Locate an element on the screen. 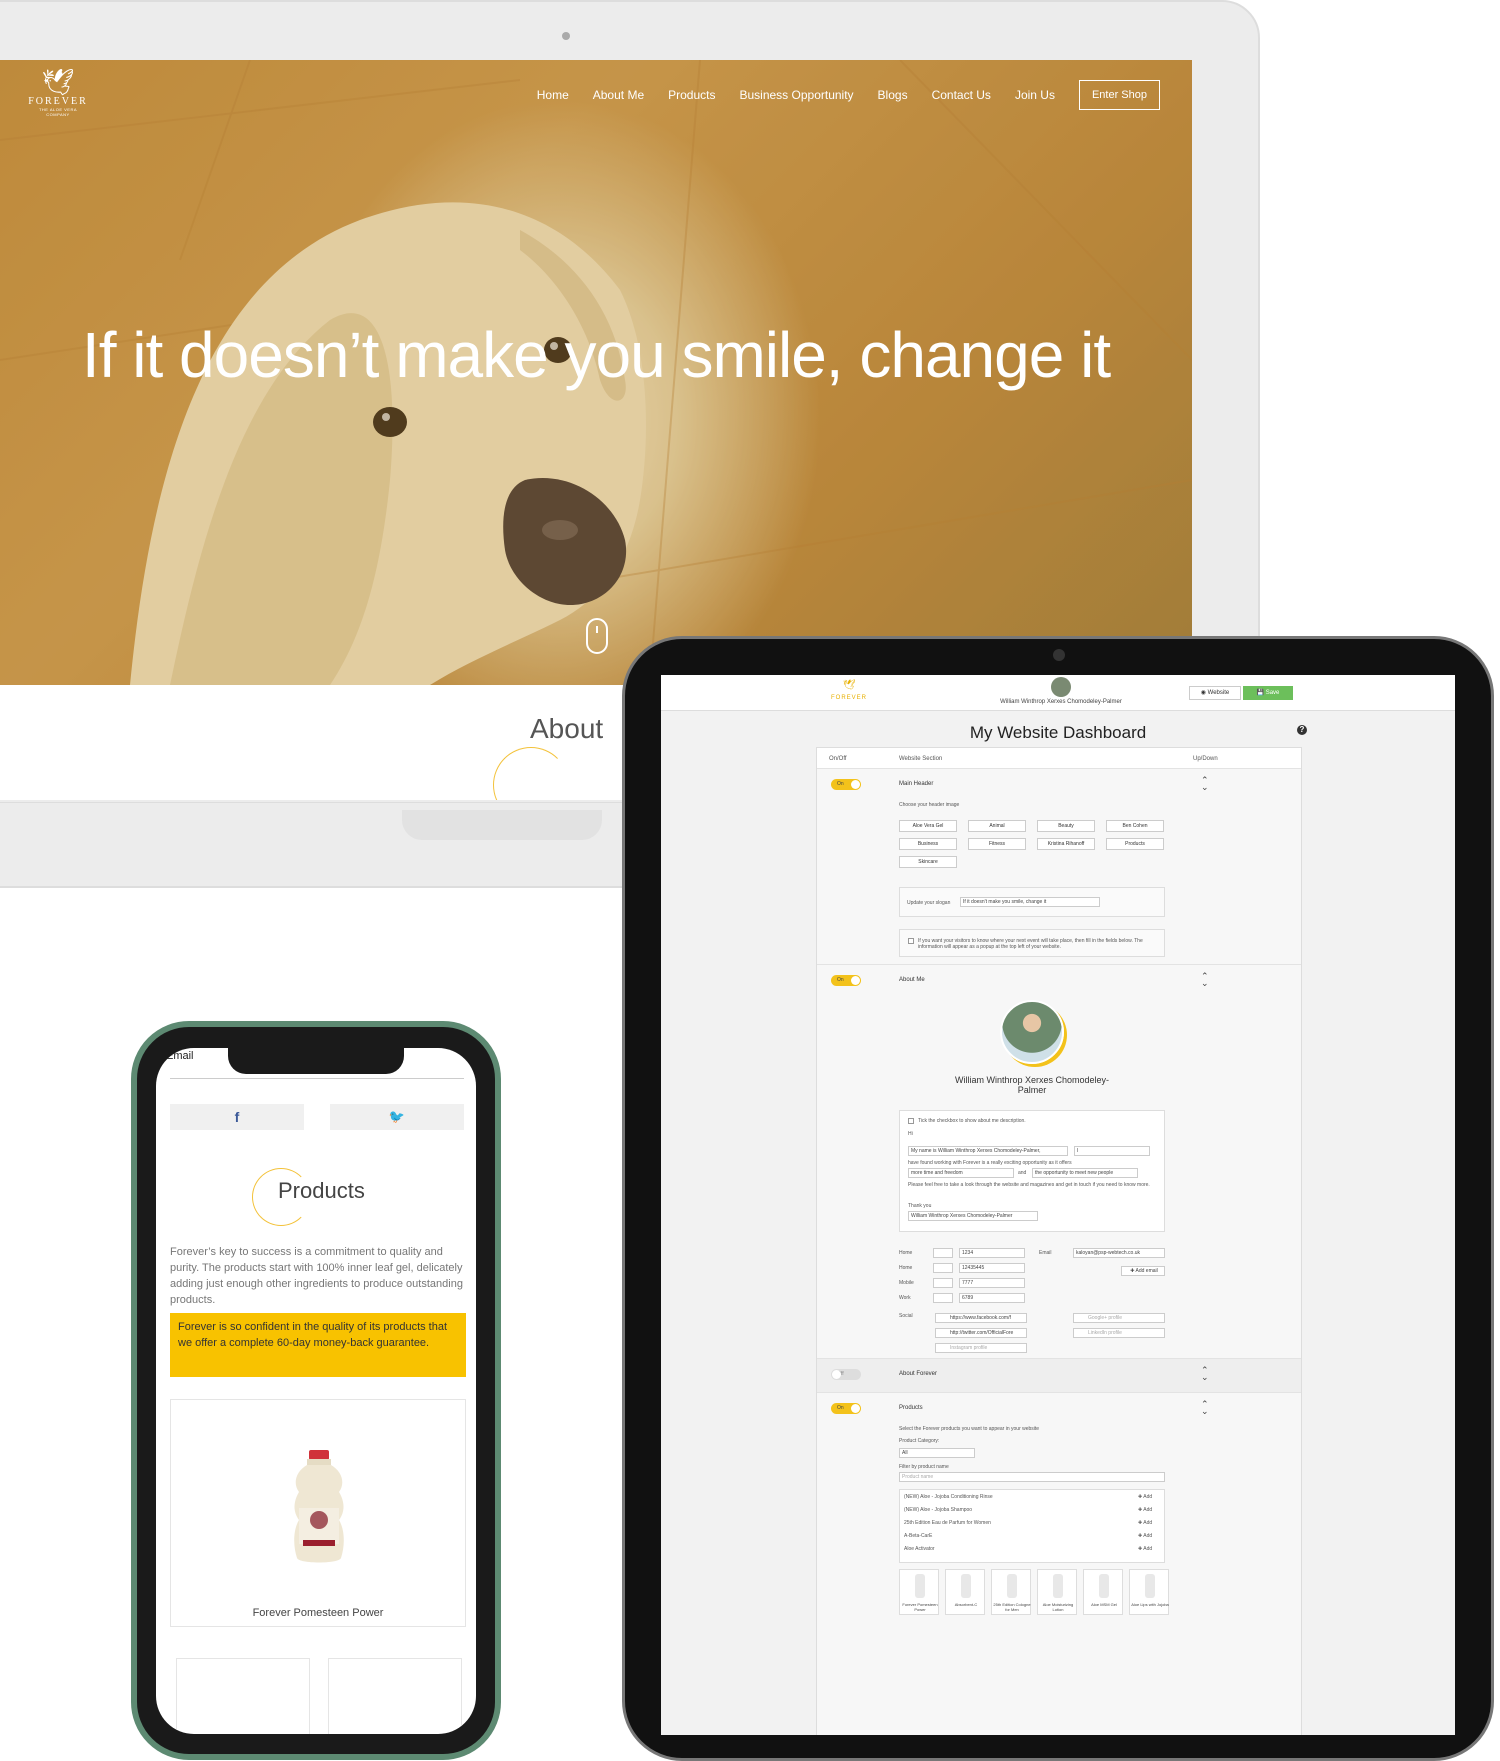 This screenshot has height=1761, width=1500. section-name: About Me is located at coordinates (912, 980).